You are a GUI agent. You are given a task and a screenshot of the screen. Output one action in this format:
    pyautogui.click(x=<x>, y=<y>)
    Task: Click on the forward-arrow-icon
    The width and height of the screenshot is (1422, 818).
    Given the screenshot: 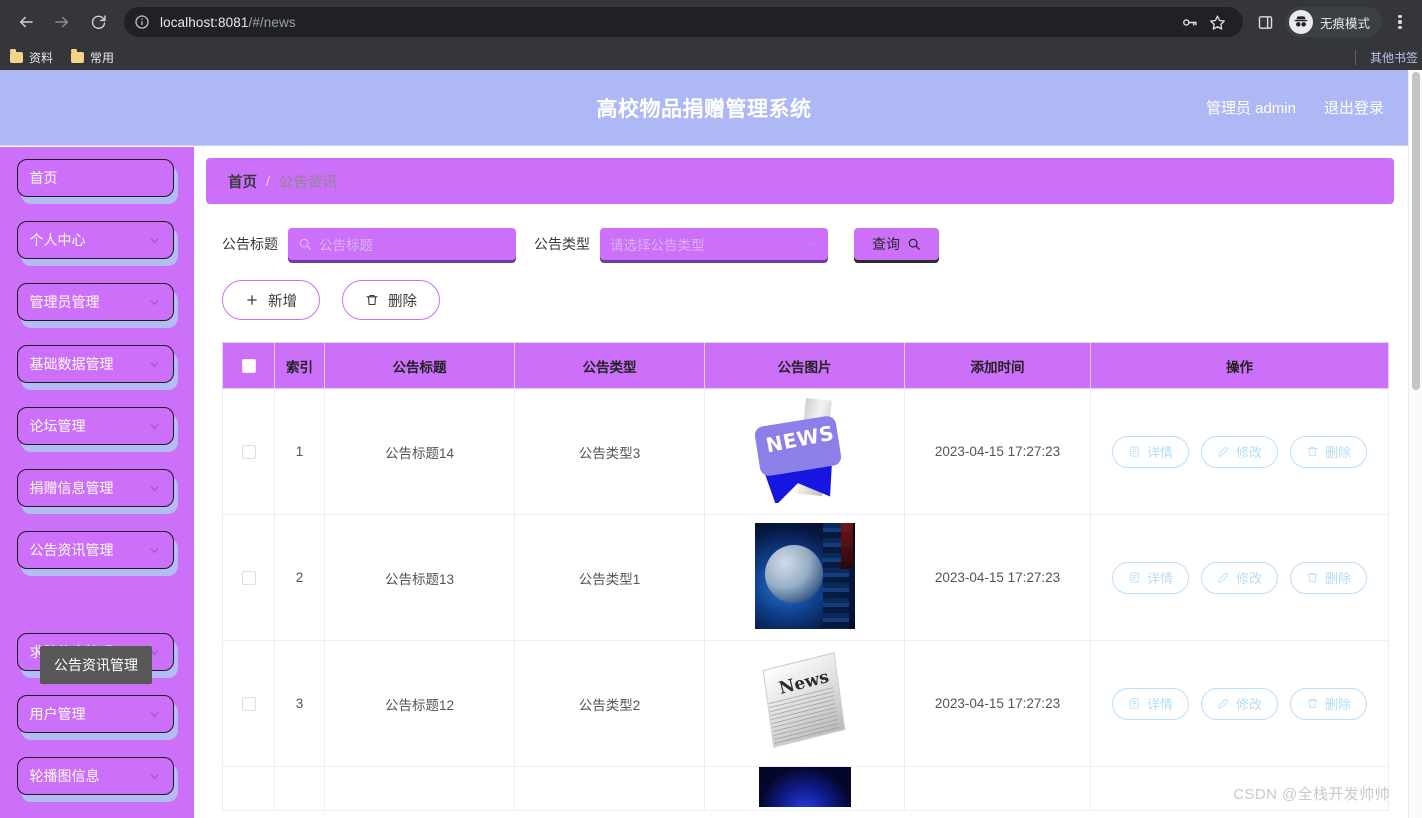 What is the action you would take?
    pyautogui.click(x=62, y=22)
    